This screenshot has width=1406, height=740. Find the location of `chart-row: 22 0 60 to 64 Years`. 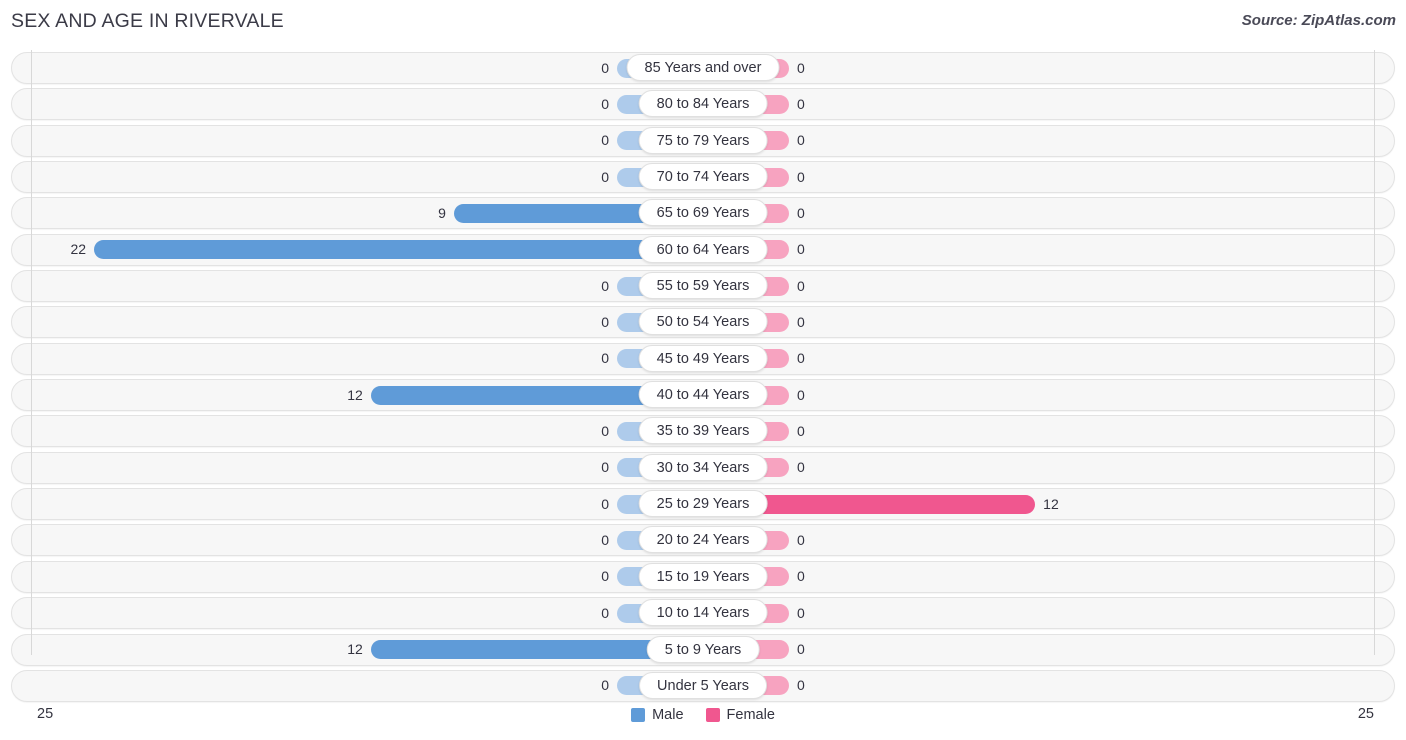

chart-row: 22 0 60 to 64 Years is located at coordinates (703, 250).